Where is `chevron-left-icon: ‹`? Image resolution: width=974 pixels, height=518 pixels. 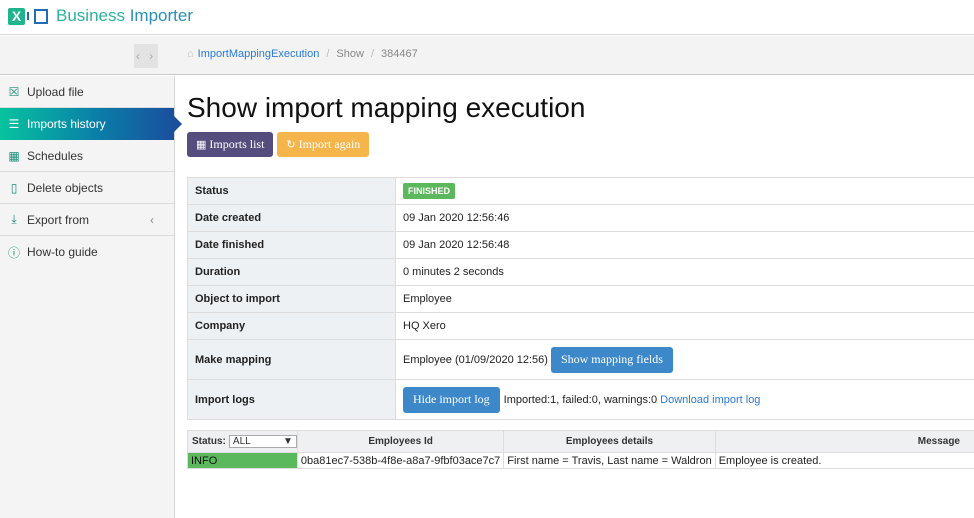 chevron-left-icon: ‹ is located at coordinates (152, 219).